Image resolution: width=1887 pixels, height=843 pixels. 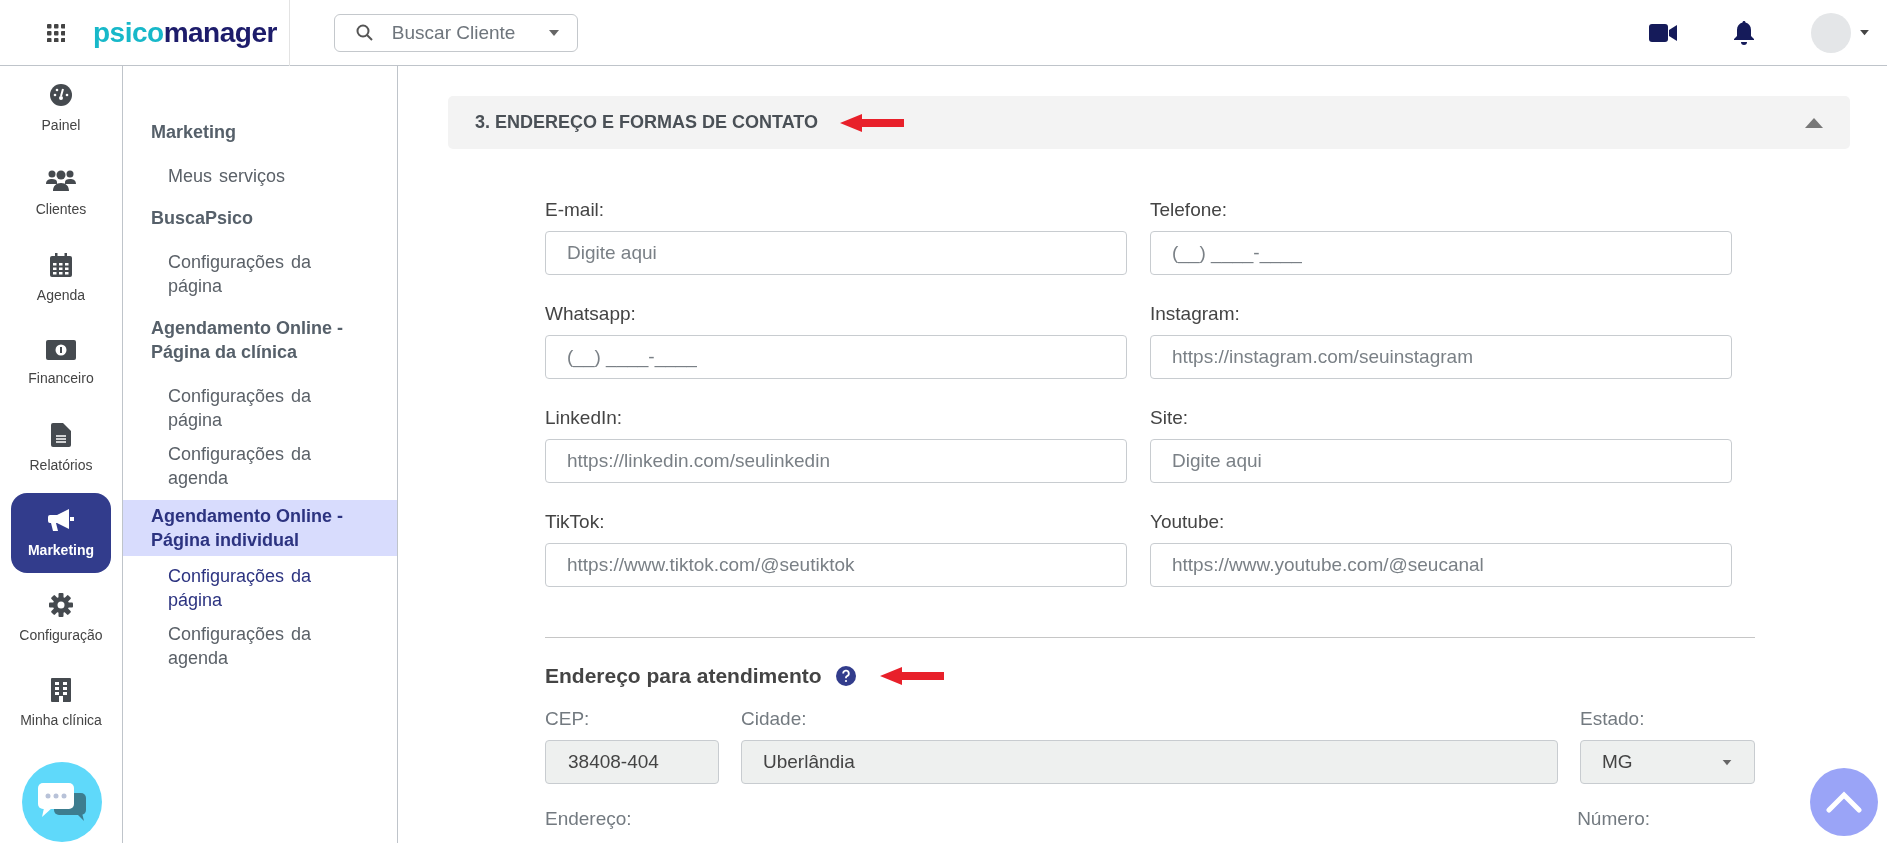 What do you see at coordinates (364, 32) in the screenshot?
I see `search-icon` at bounding box center [364, 32].